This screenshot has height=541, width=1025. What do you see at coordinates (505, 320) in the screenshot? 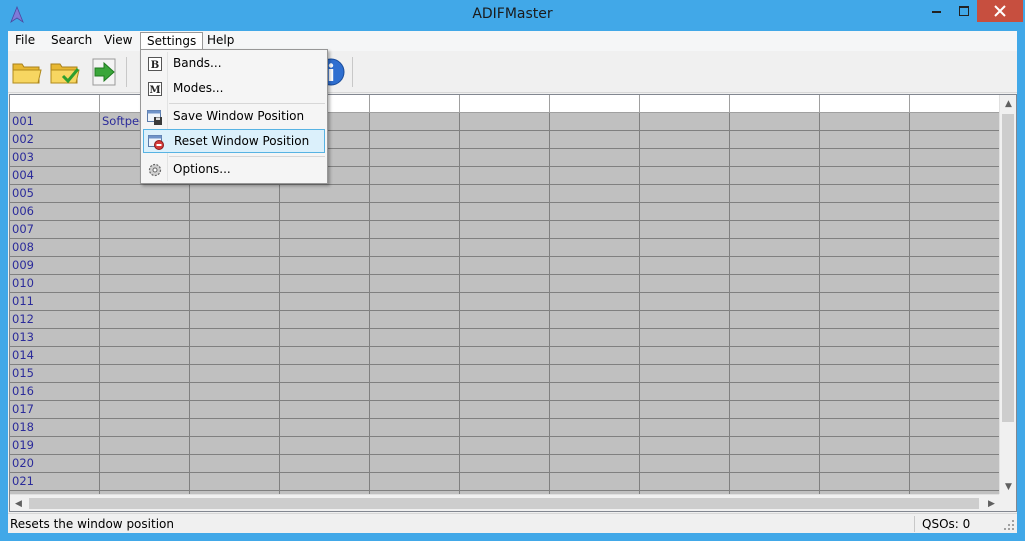
I see `table-row: 012` at bounding box center [505, 320].